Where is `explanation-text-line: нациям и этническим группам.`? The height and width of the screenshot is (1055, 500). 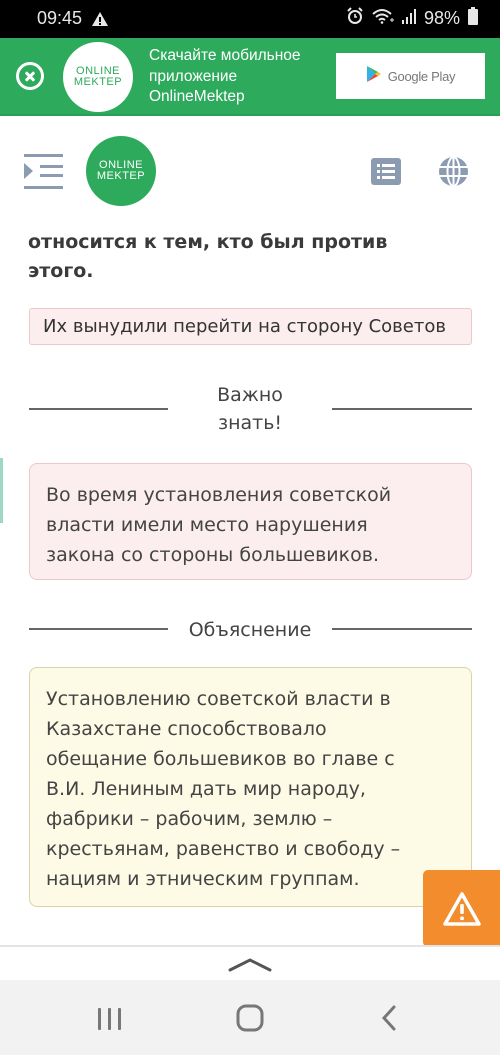
explanation-text-line: нациям и этническим группам. is located at coordinates (203, 879).